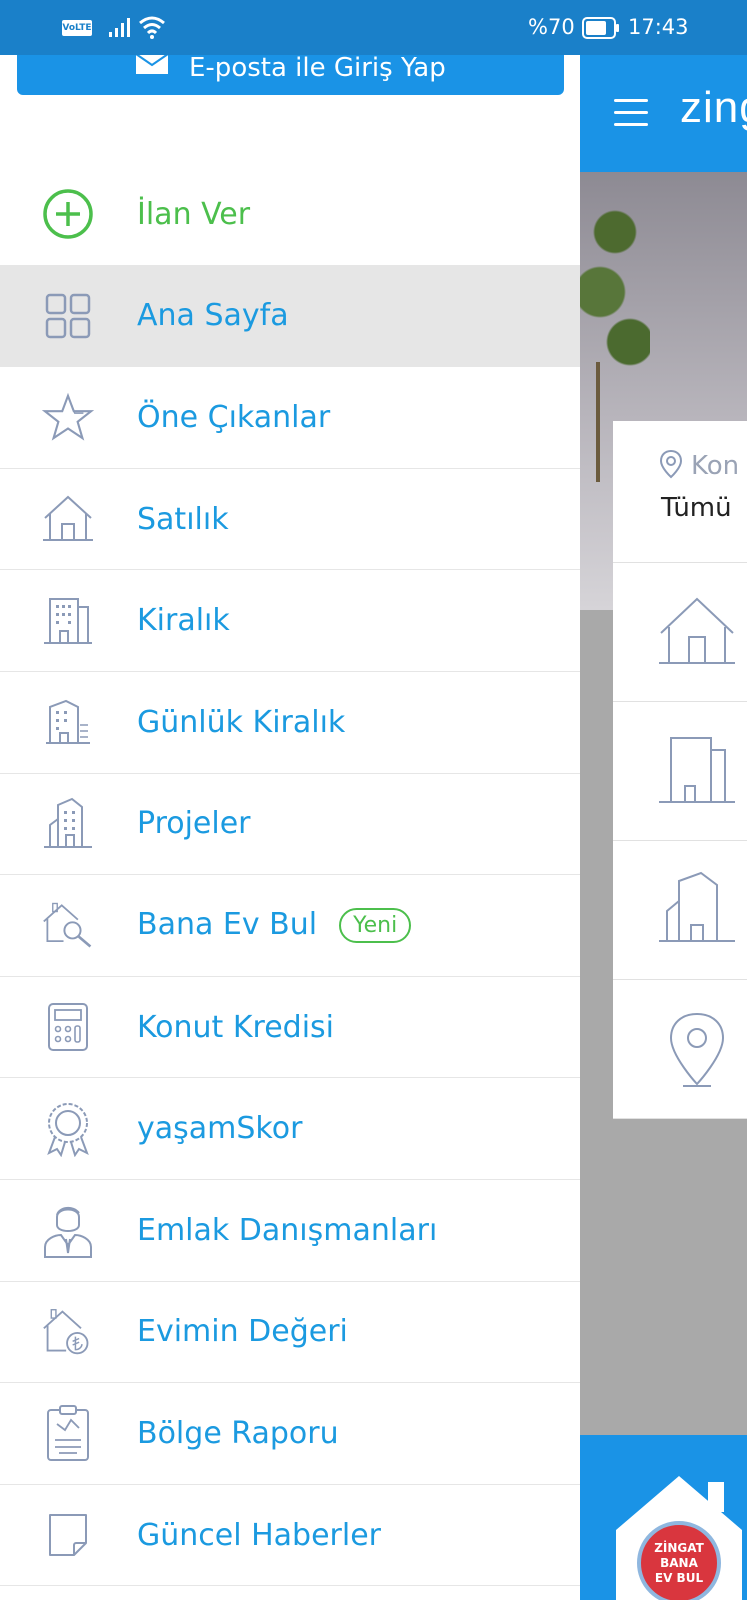  Describe the element at coordinates (227, 925) in the screenshot. I see `menu-item-label: Bana Ev Bul` at that location.